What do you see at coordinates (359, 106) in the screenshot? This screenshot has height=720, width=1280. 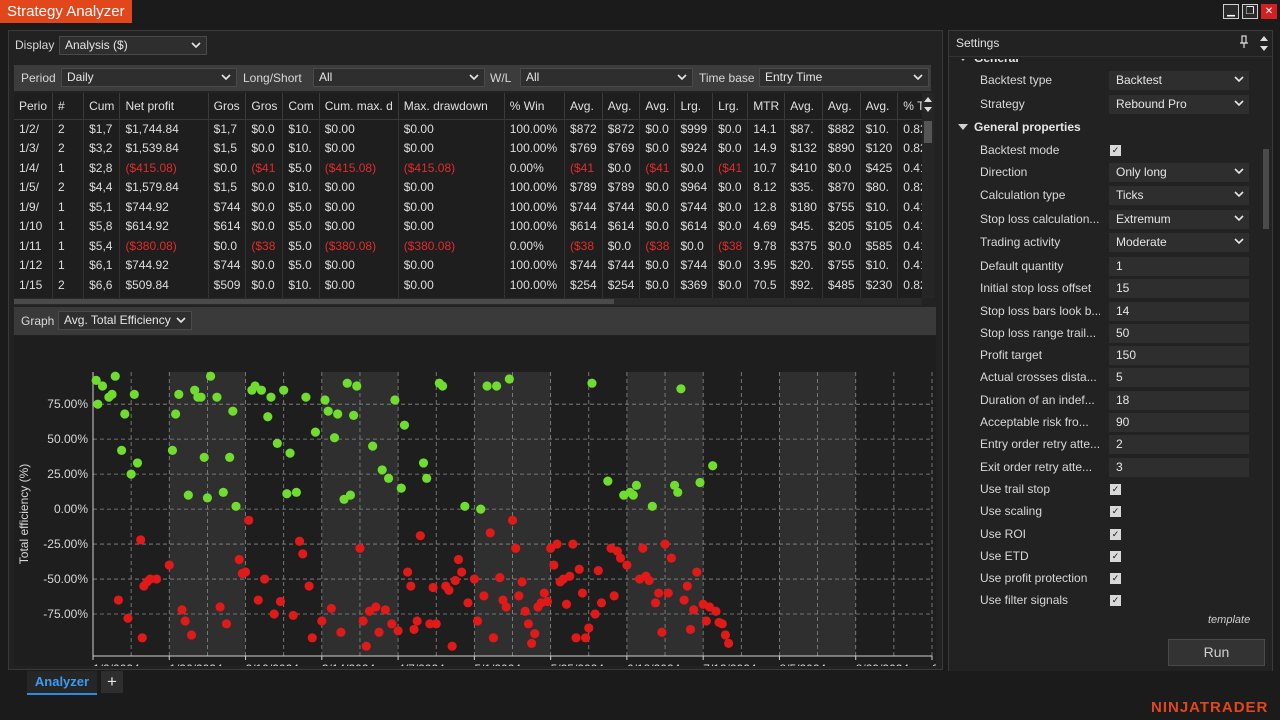 I see `column-header: Cum. max. d` at bounding box center [359, 106].